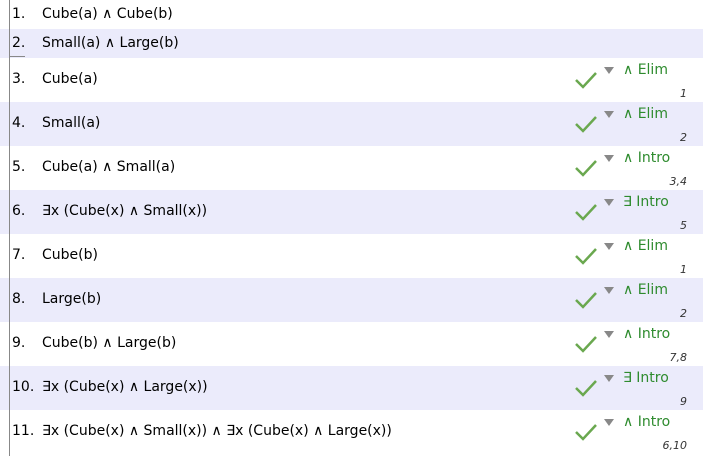  What do you see at coordinates (351, 14) in the screenshot?
I see `premise-row: 1. Cube(a) ∧ Cube(b)` at bounding box center [351, 14].